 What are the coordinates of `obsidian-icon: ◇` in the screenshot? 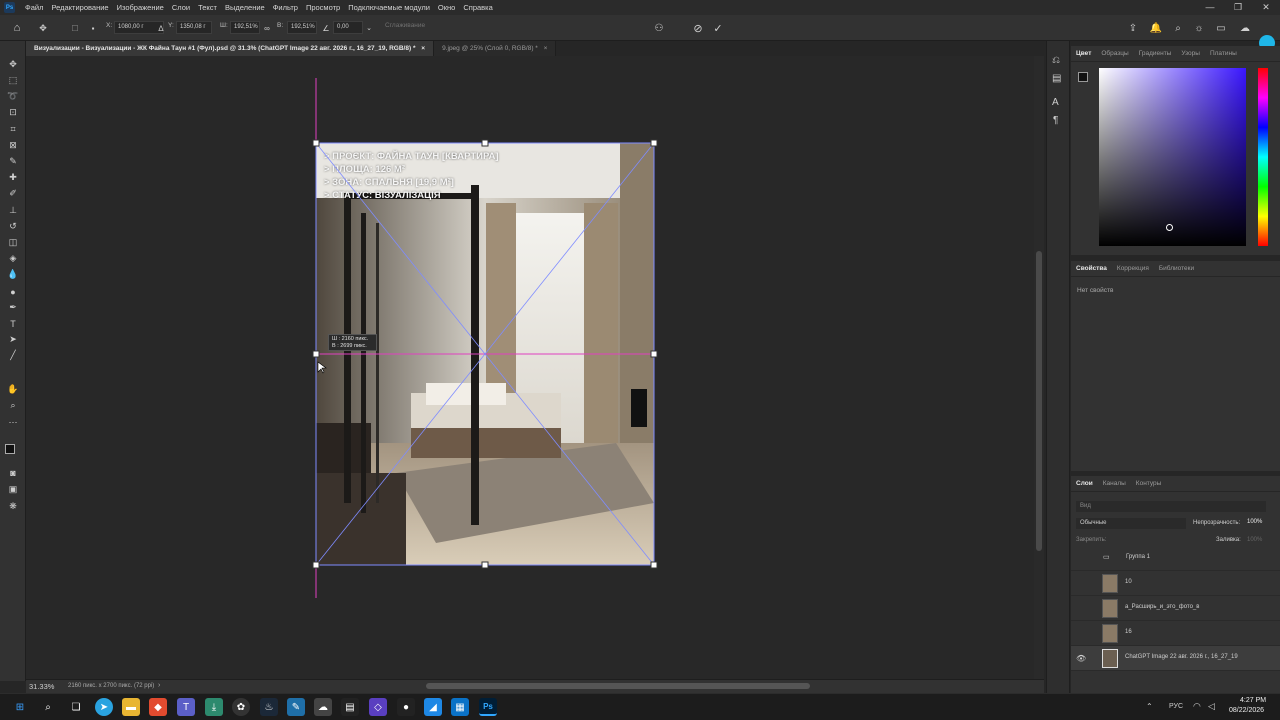 It's located at (378, 707).